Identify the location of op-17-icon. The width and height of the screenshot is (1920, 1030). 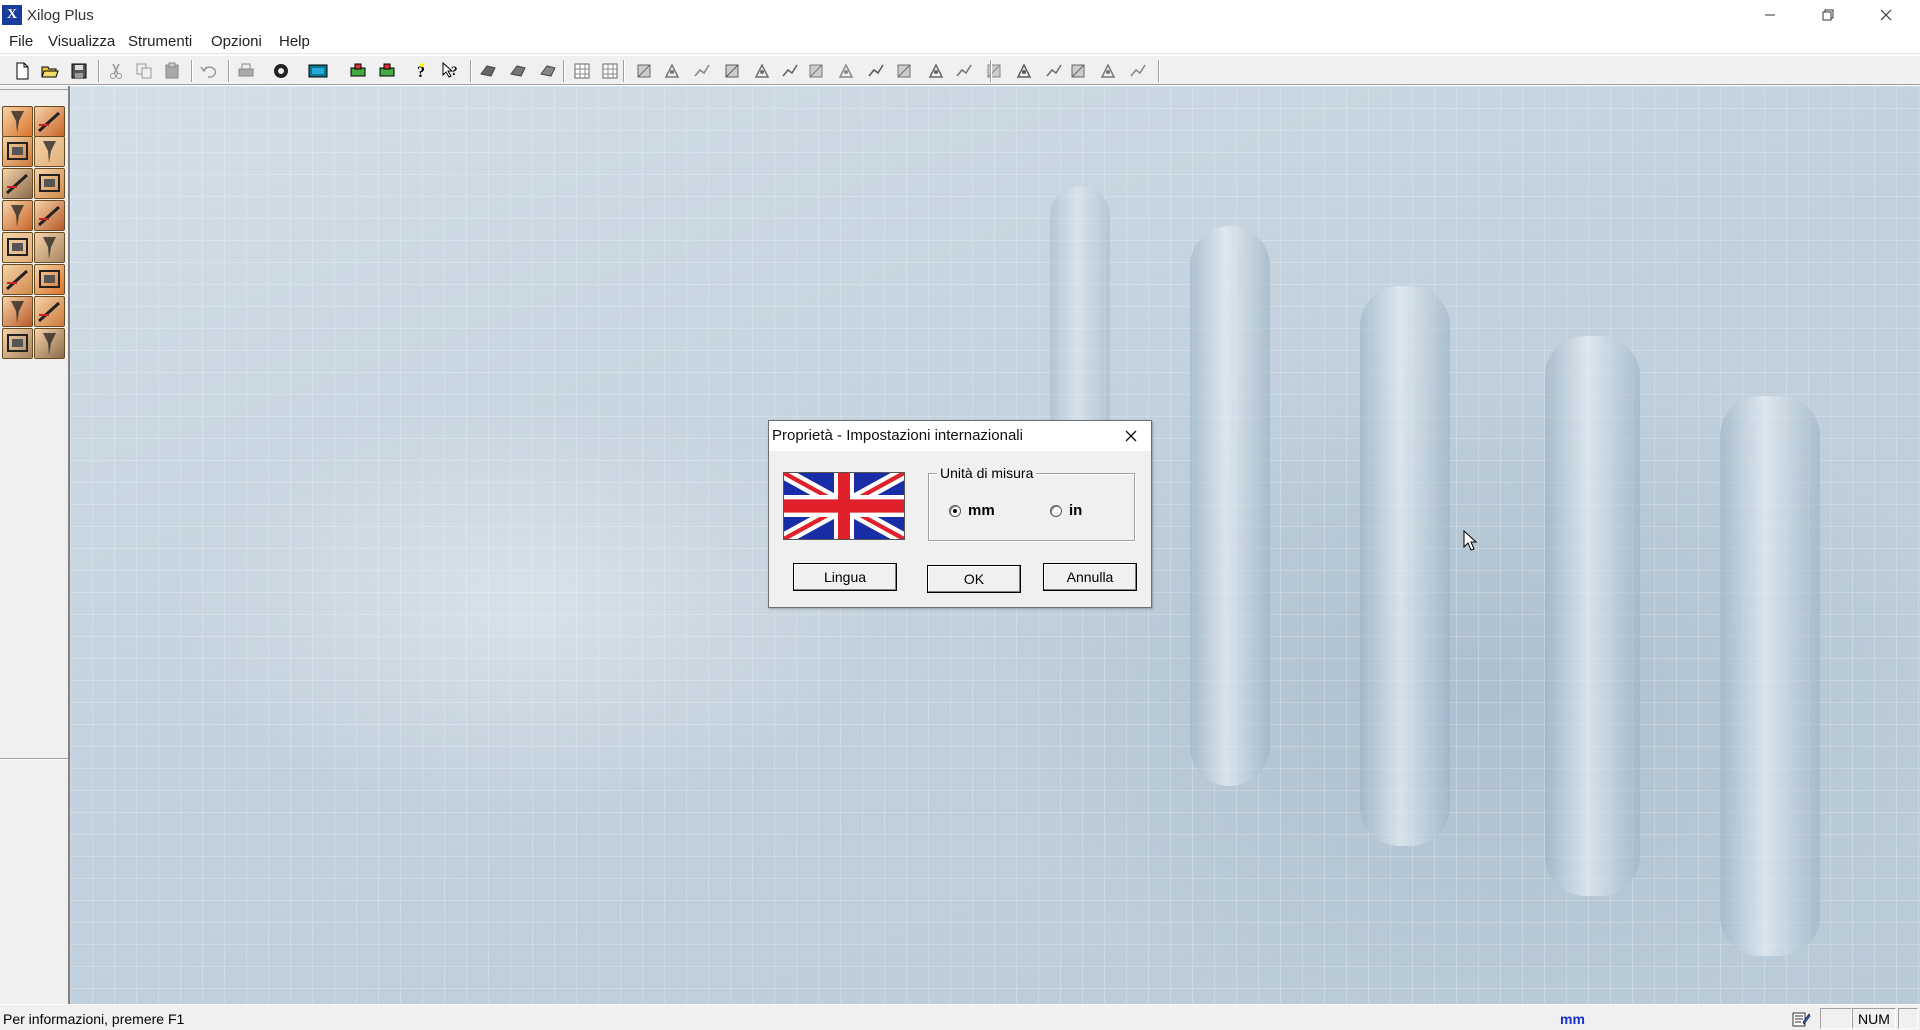
(1108, 70).